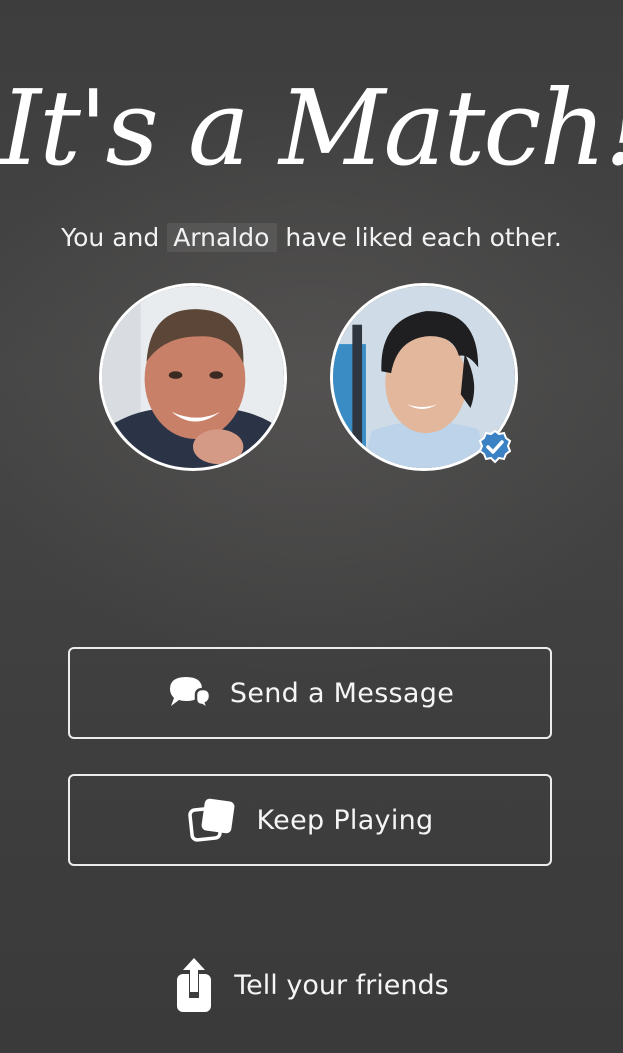  What do you see at coordinates (189, 693) in the screenshot?
I see `chat-bubbles-icon` at bounding box center [189, 693].